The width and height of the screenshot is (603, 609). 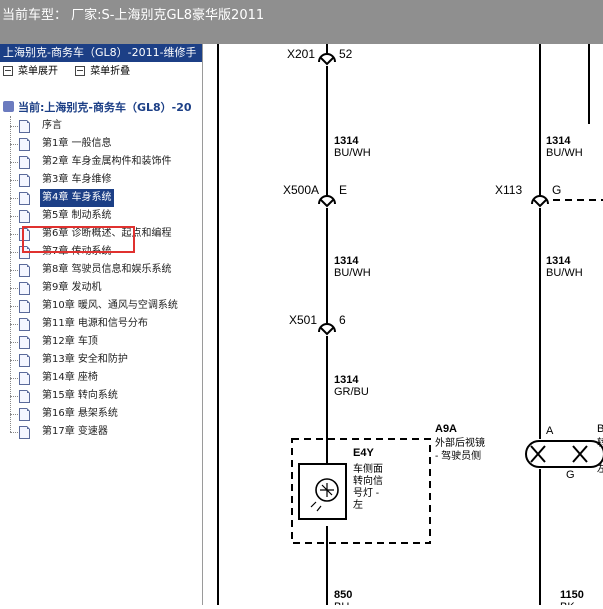 I want to click on e4y-name-line-4: 左, so click(x=358, y=504).